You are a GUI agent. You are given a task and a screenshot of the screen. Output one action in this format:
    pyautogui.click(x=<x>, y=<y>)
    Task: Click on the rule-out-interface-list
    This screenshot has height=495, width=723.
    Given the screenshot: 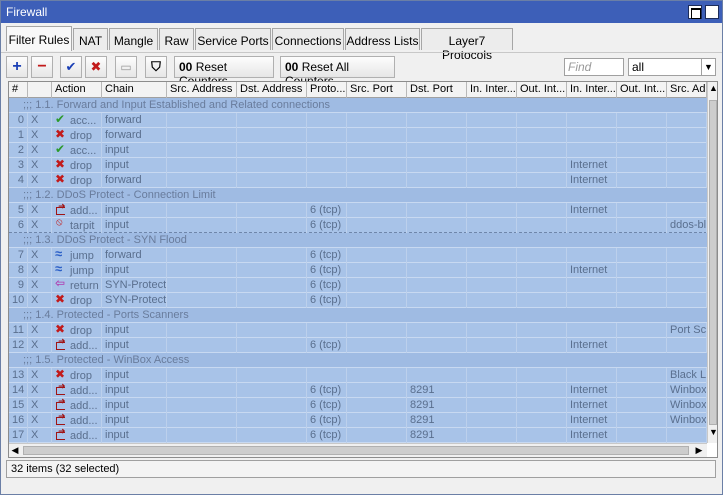 What is the action you would take?
    pyautogui.click(x=642, y=120)
    